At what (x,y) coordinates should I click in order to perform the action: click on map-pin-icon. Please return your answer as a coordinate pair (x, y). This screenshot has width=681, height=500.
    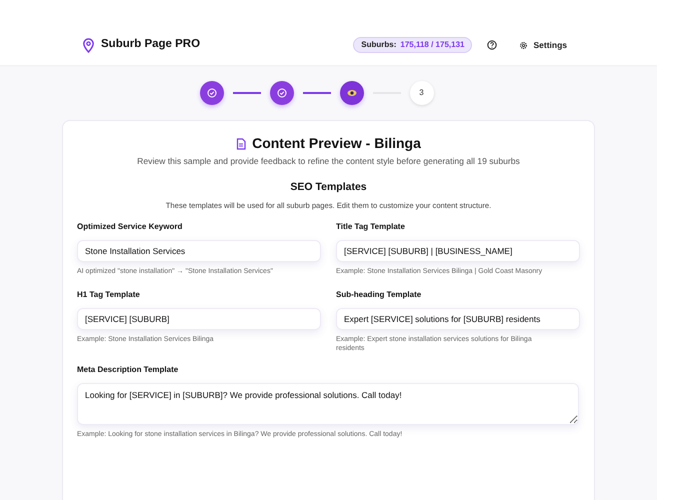
    Looking at the image, I should click on (88, 45).